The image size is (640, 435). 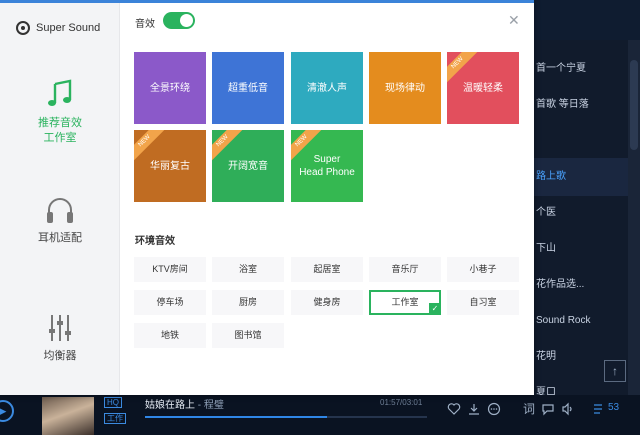 I want to click on sidebar-sublabel-recommended: 工作室, so click(x=60, y=138).